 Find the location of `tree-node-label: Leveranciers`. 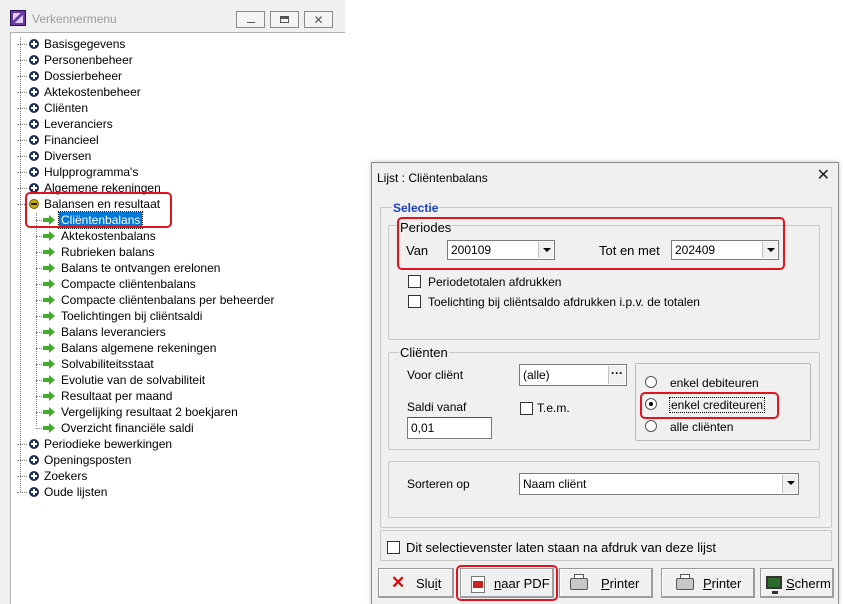

tree-node-label: Leveranciers is located at coordinates (78, 124).